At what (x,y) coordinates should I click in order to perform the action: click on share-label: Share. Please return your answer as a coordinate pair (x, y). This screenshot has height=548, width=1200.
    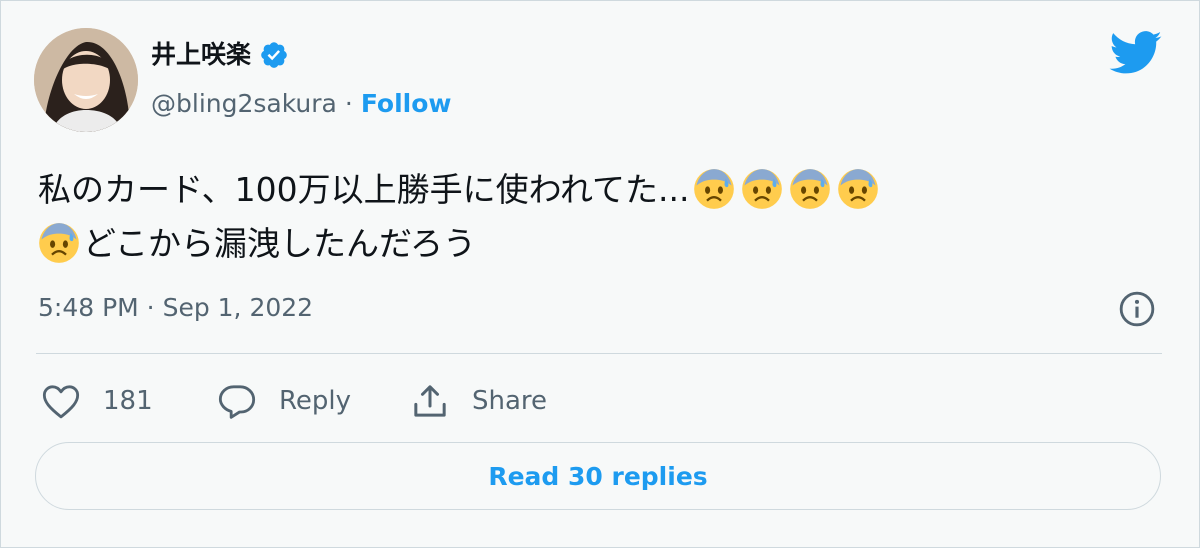
    Looking at the image, I should click on (510, 401).